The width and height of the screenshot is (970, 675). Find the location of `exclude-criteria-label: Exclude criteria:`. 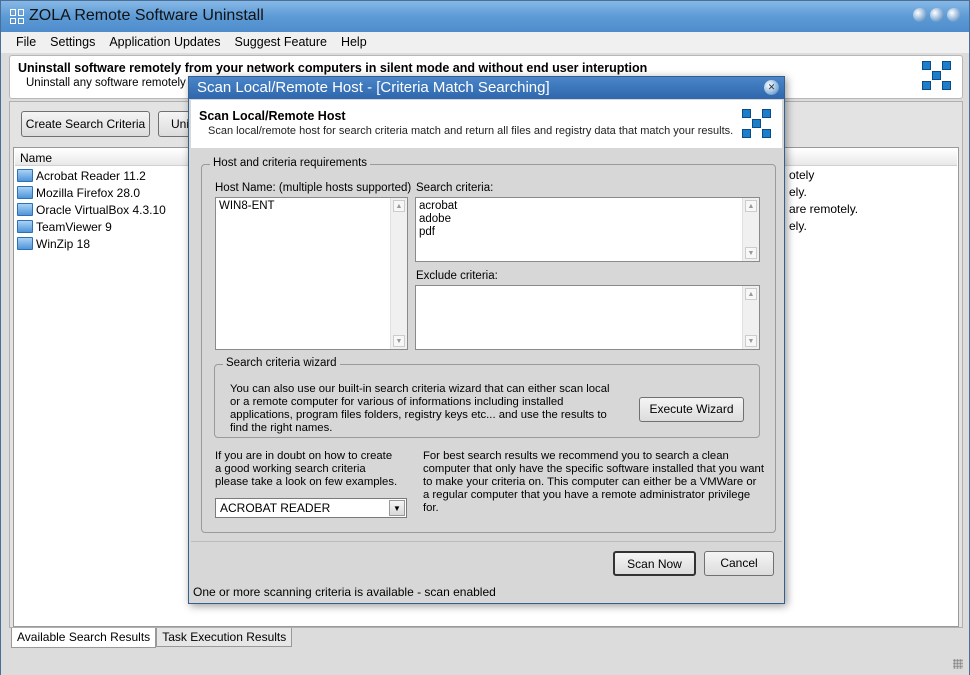

exclude-criteria-label: Exclude criteria: is located at coordinates (457, 276).